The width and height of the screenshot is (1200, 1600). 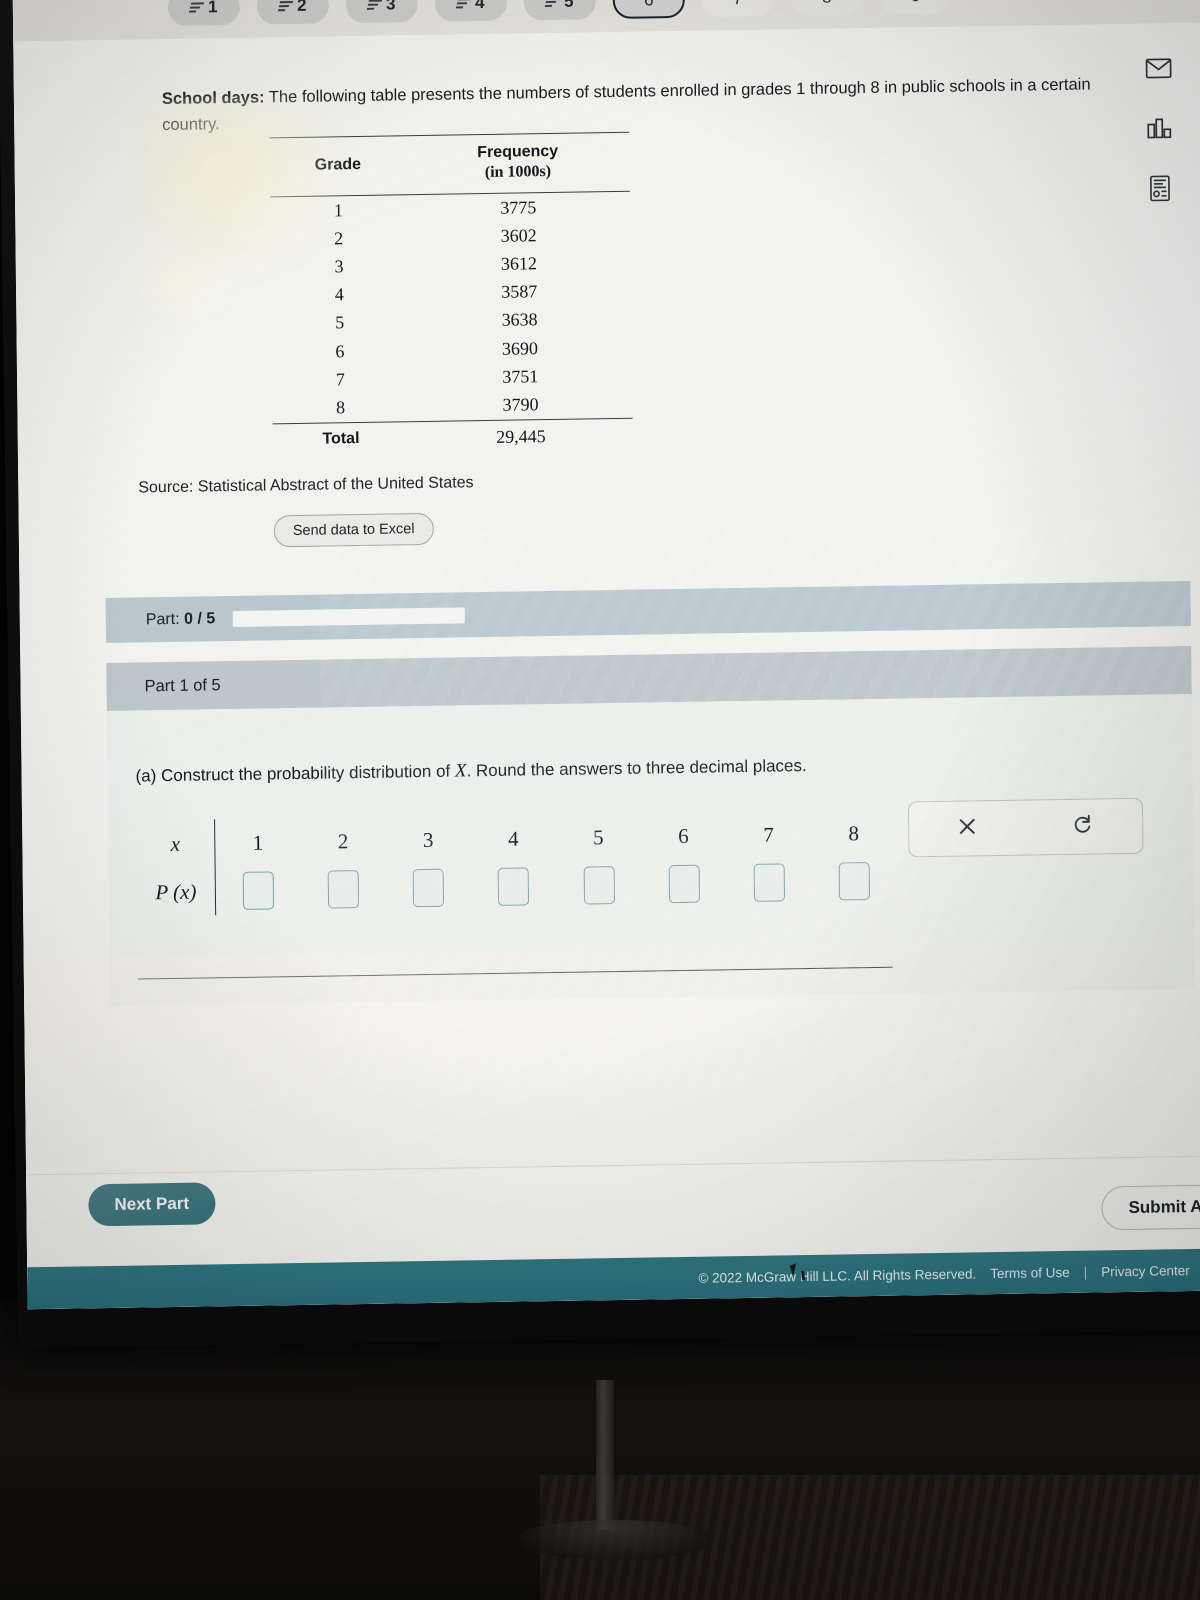 What do you see at coordinates (915, 7) in the screenshot?
I see `question-tab-9: 9` at bounding box center [915, 7].